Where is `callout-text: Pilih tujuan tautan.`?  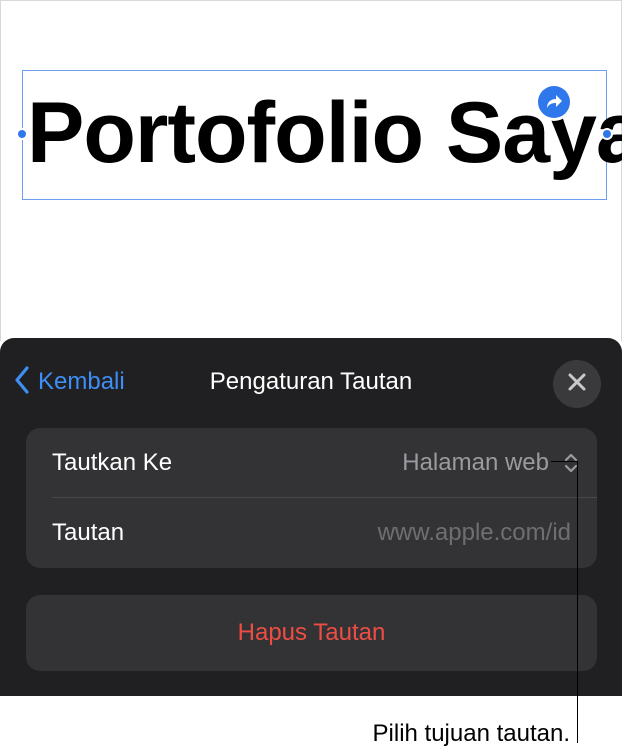
callout-text: Pilih tujuan tautan. is located at coordinates (471, 733).